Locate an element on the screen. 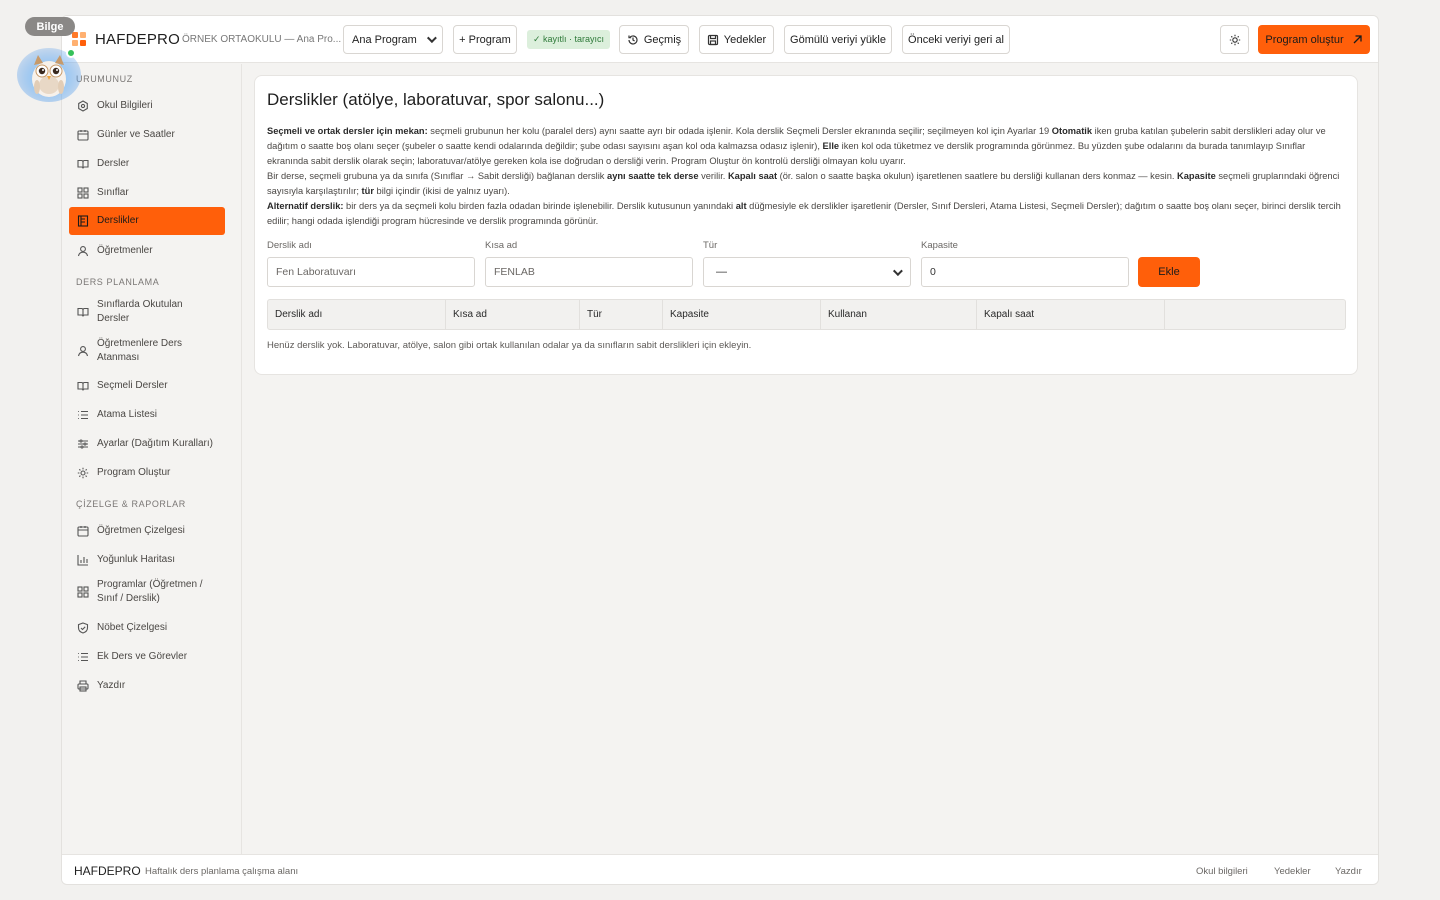 Image resolution: width=1440 pixels, height=900 pixels. sidebar-item-label: Atama Listesi is located at coordinates (127, 414).